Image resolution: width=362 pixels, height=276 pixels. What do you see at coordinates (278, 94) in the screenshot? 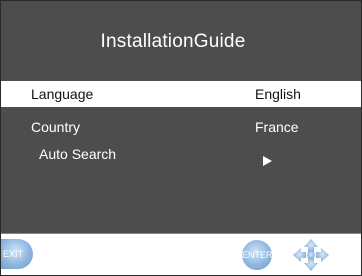
I see `menu-item-value: English` at bounding box center [278, 94].